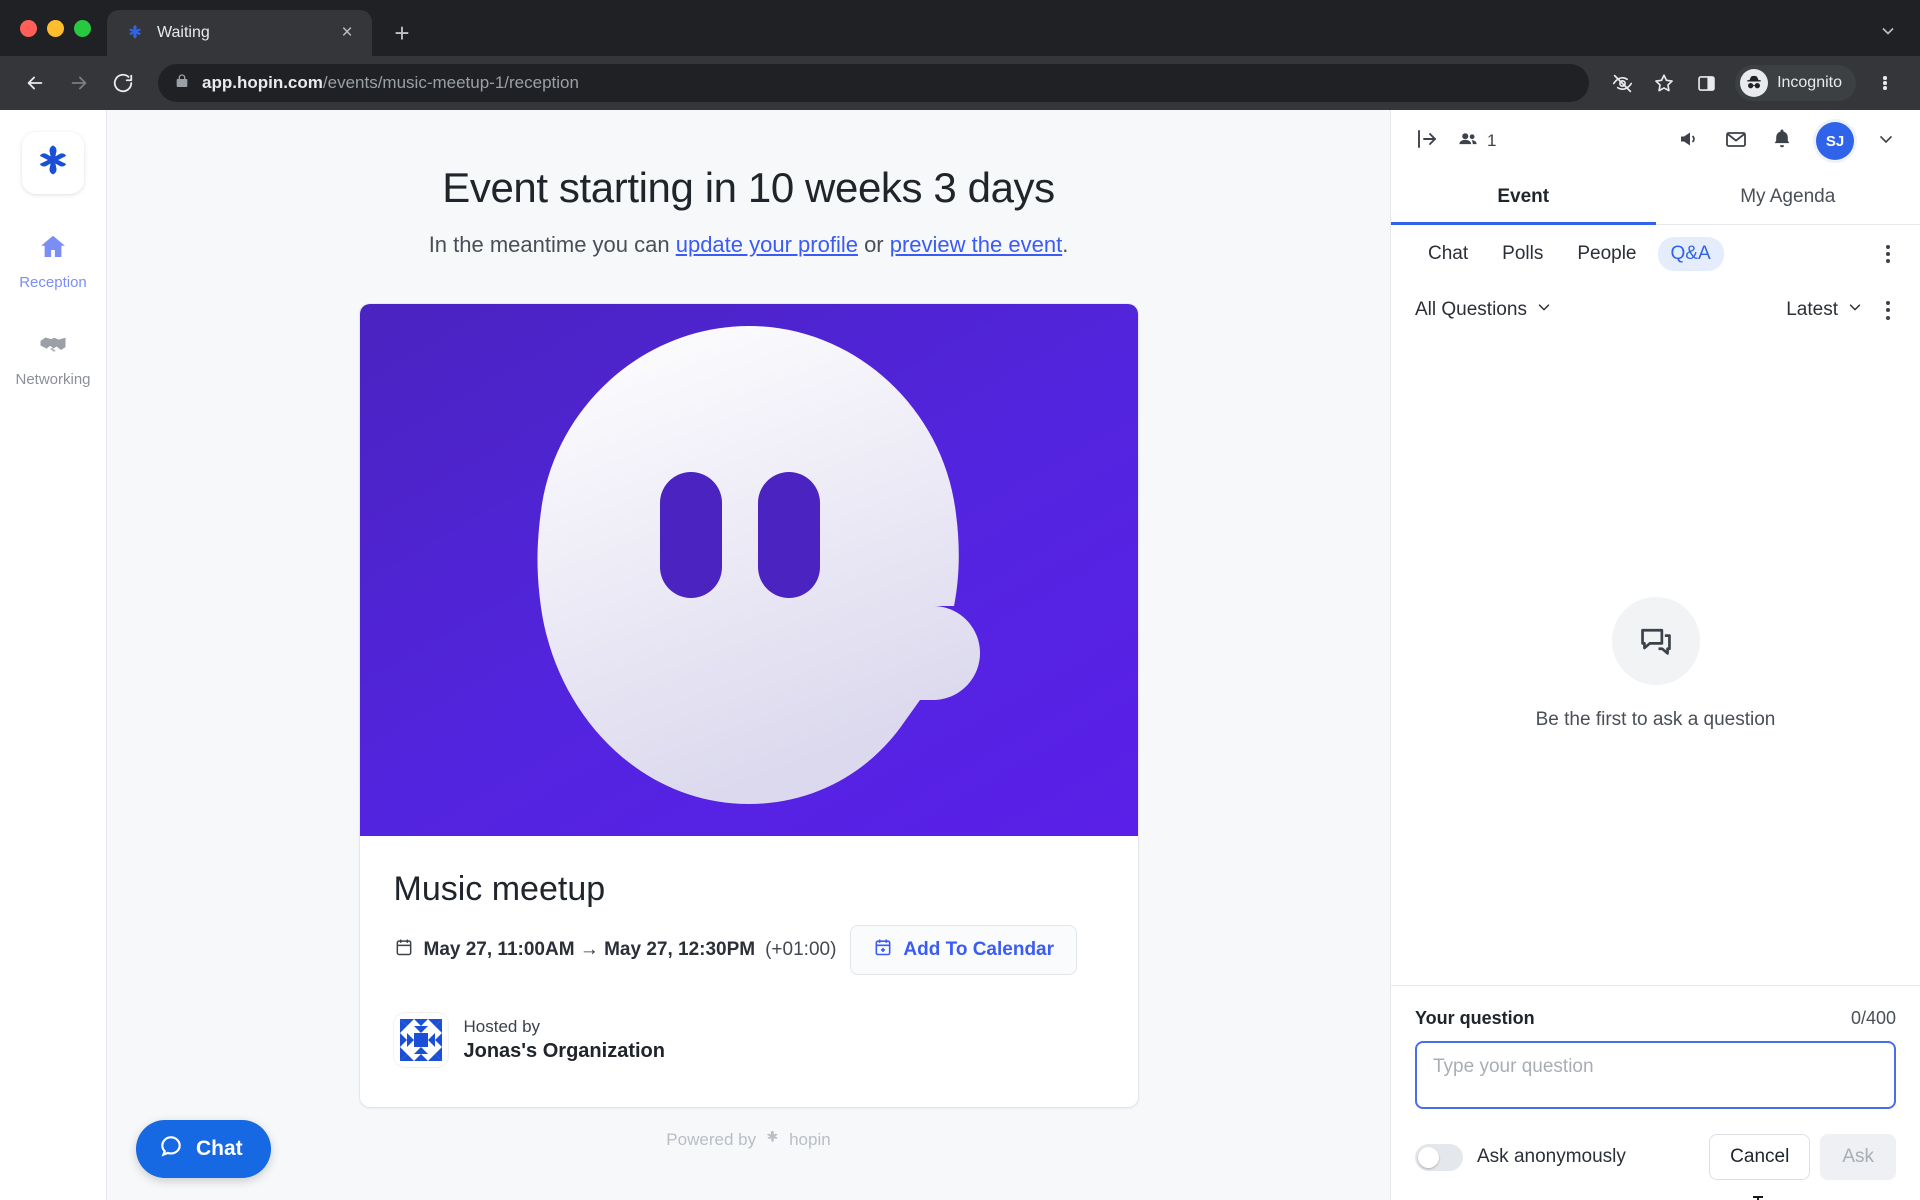  I want to click on calendar-icon, so click(404, 950).